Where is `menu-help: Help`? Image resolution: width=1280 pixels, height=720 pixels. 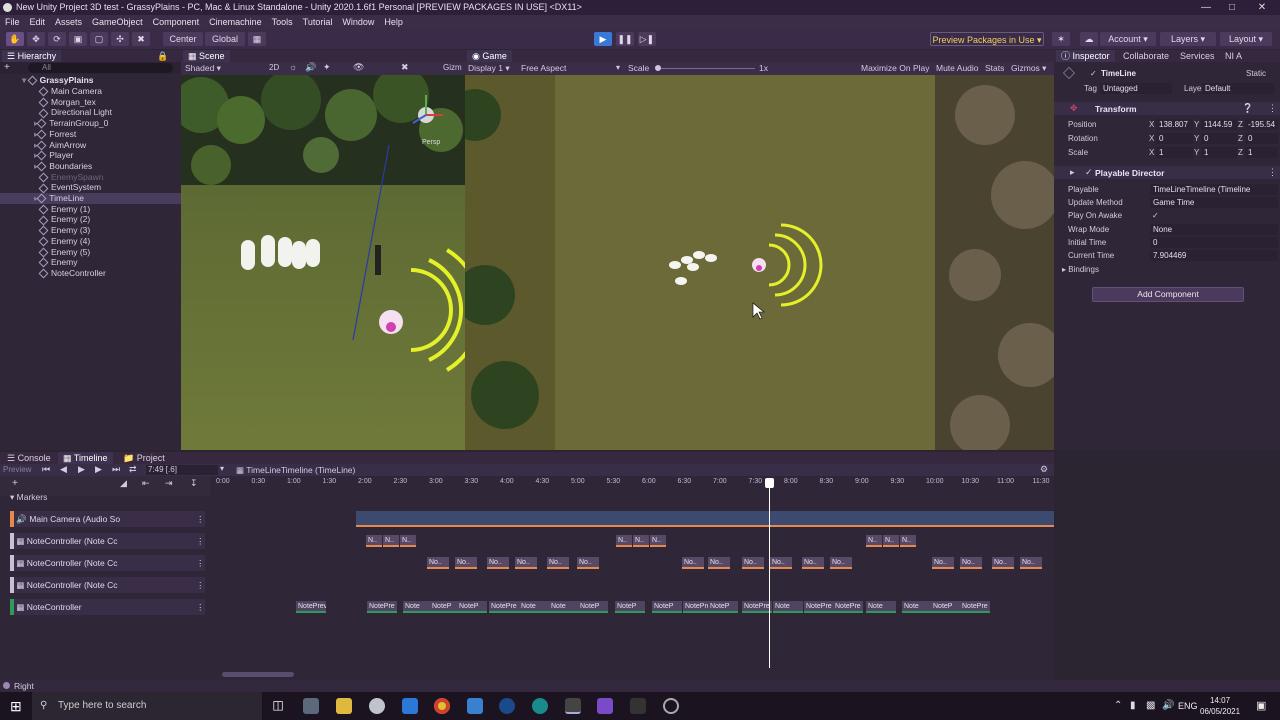
menu-help: Help is located at coordinates (393, 22).